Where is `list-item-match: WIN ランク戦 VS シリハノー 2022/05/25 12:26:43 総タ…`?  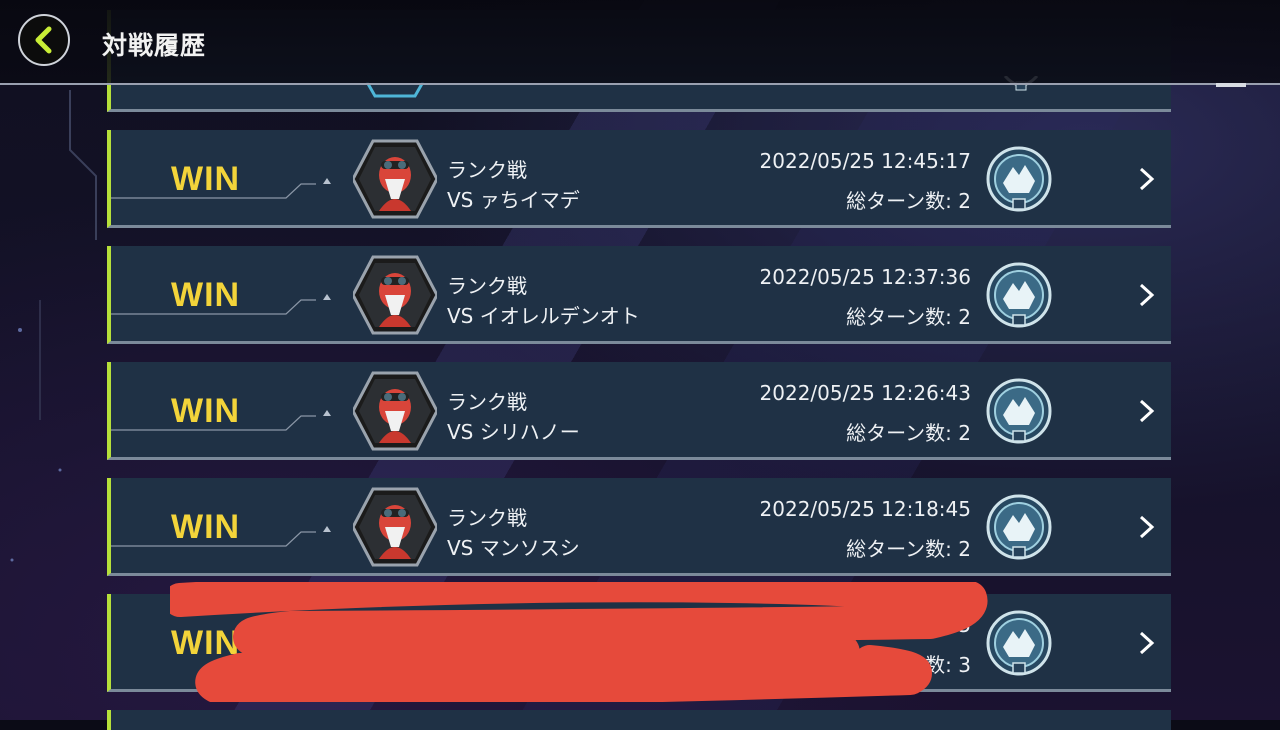
list-item-match: WIN ランク戦 VS シリハノー 2022/05/25 12:26:43 総タ… is located at coordinates (639, 411).